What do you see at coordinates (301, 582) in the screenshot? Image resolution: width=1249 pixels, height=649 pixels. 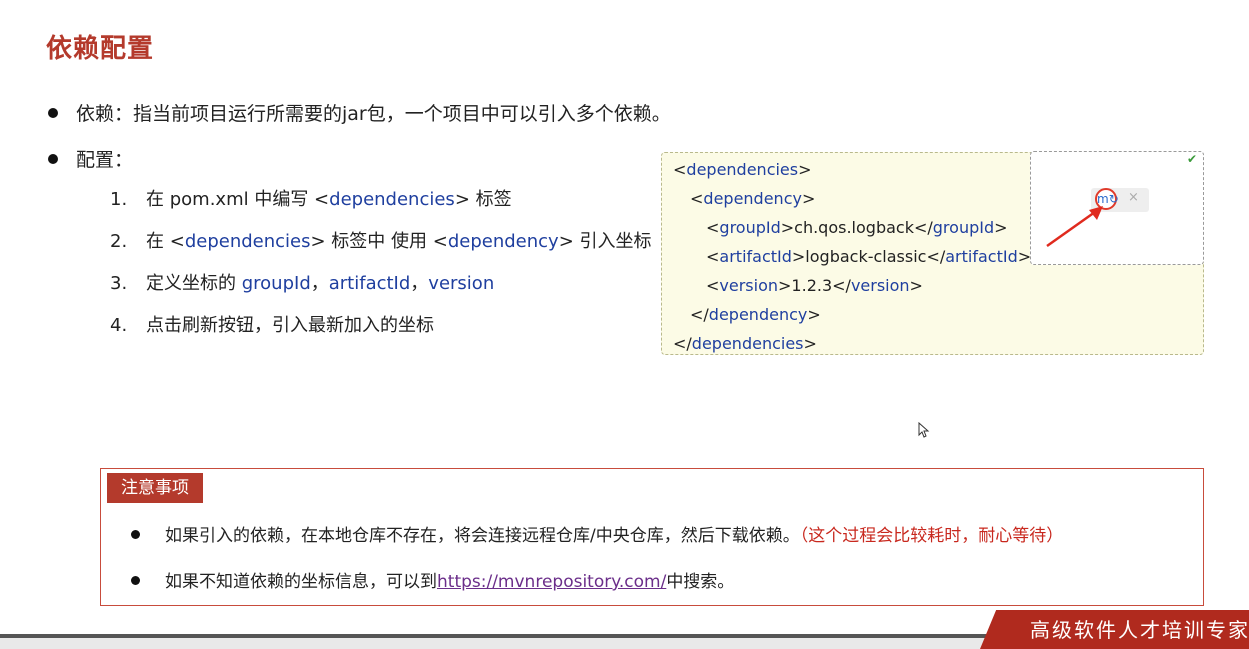 I see `notice-text: 如果不知道依赖的坐标信息，可以到` at bounding box center [301, 582].